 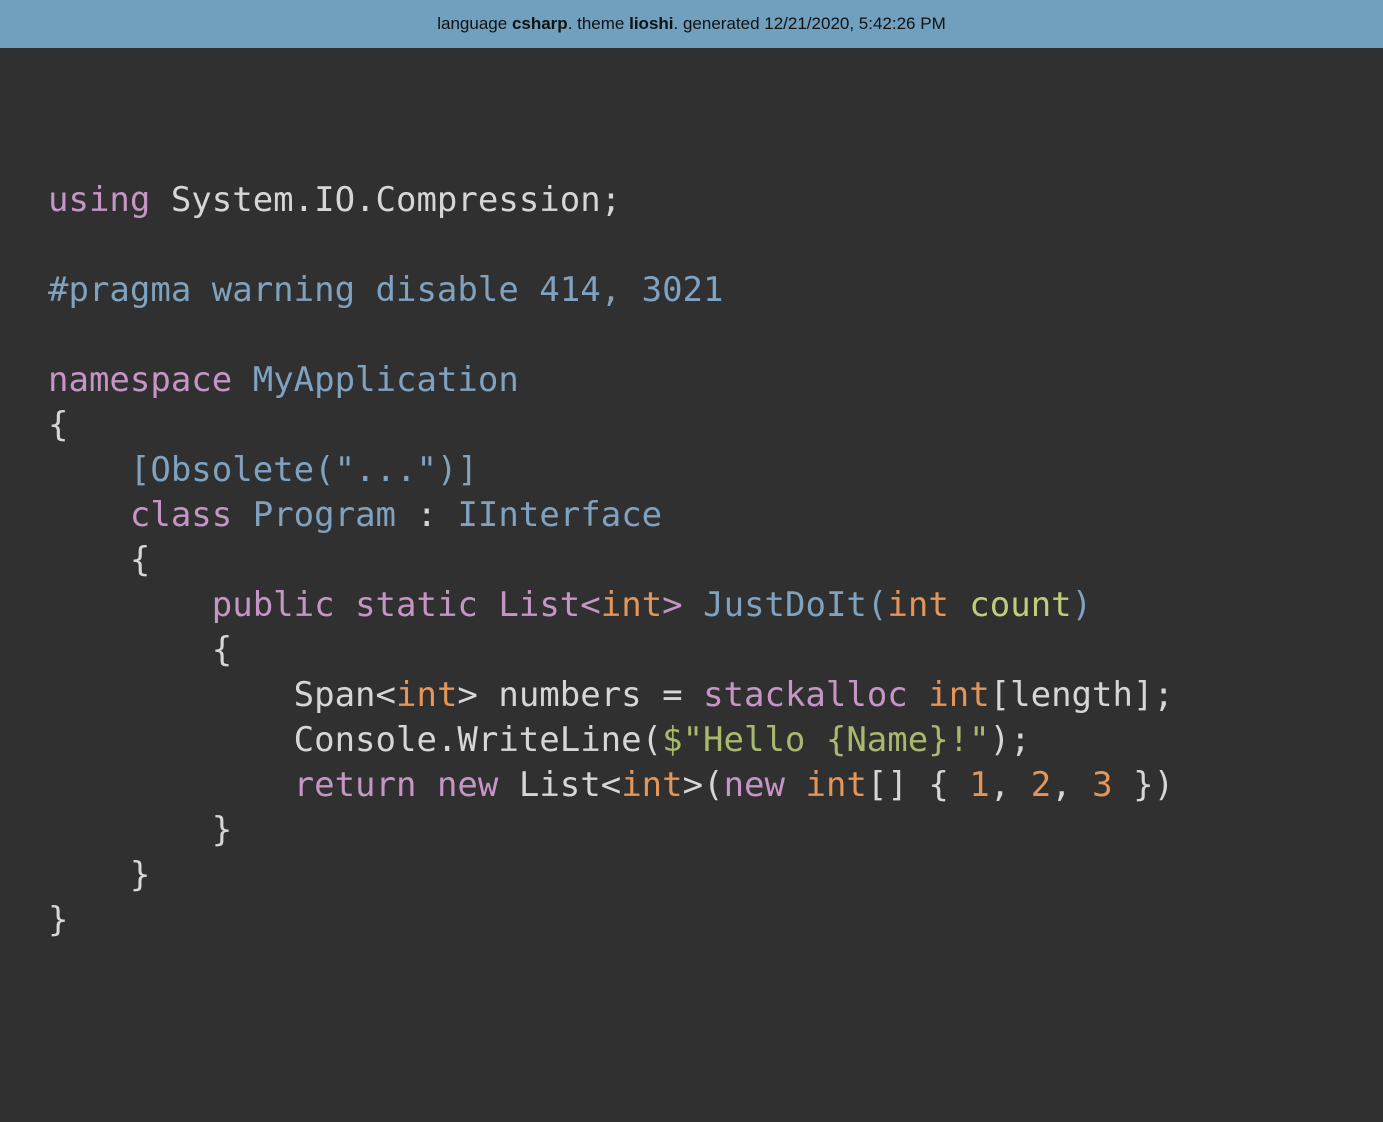 I want to click on code-line-13: Console.WriteLine($"Hello {Name}!");, so click(x=611, y=740).